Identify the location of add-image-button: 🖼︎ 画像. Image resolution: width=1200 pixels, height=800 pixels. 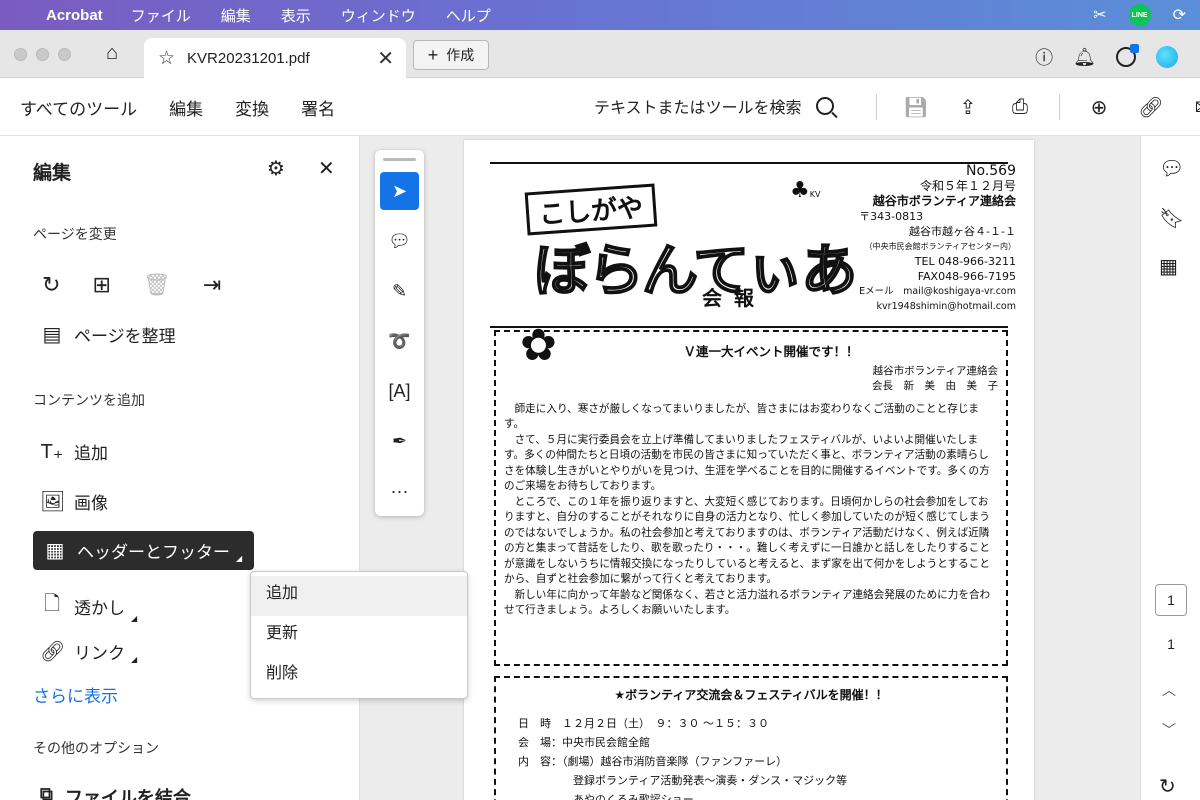
(74, 501).